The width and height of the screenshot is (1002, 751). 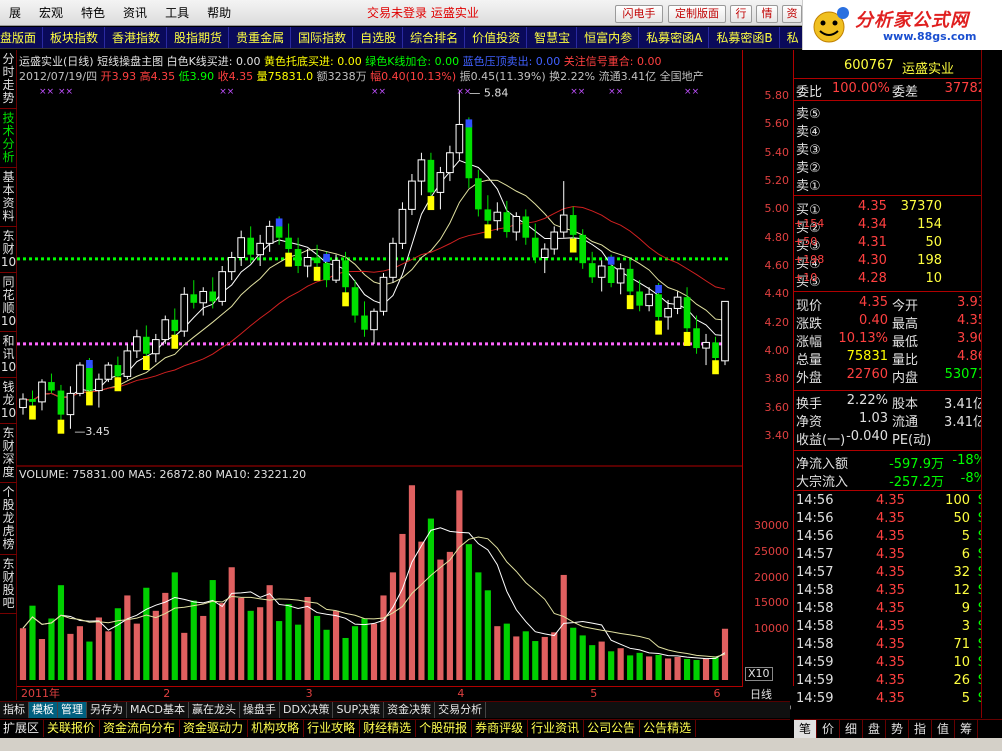 What do you see at coordinates (22, 37) in the screenshot?
I see `index-tab-0: 盘版面` at bounding box center [22, 37].